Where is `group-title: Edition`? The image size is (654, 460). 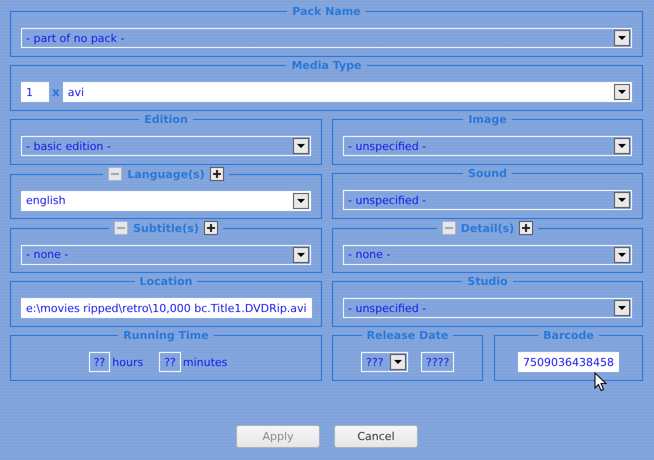
group-title: Edition is located at coordinates (166, 119).